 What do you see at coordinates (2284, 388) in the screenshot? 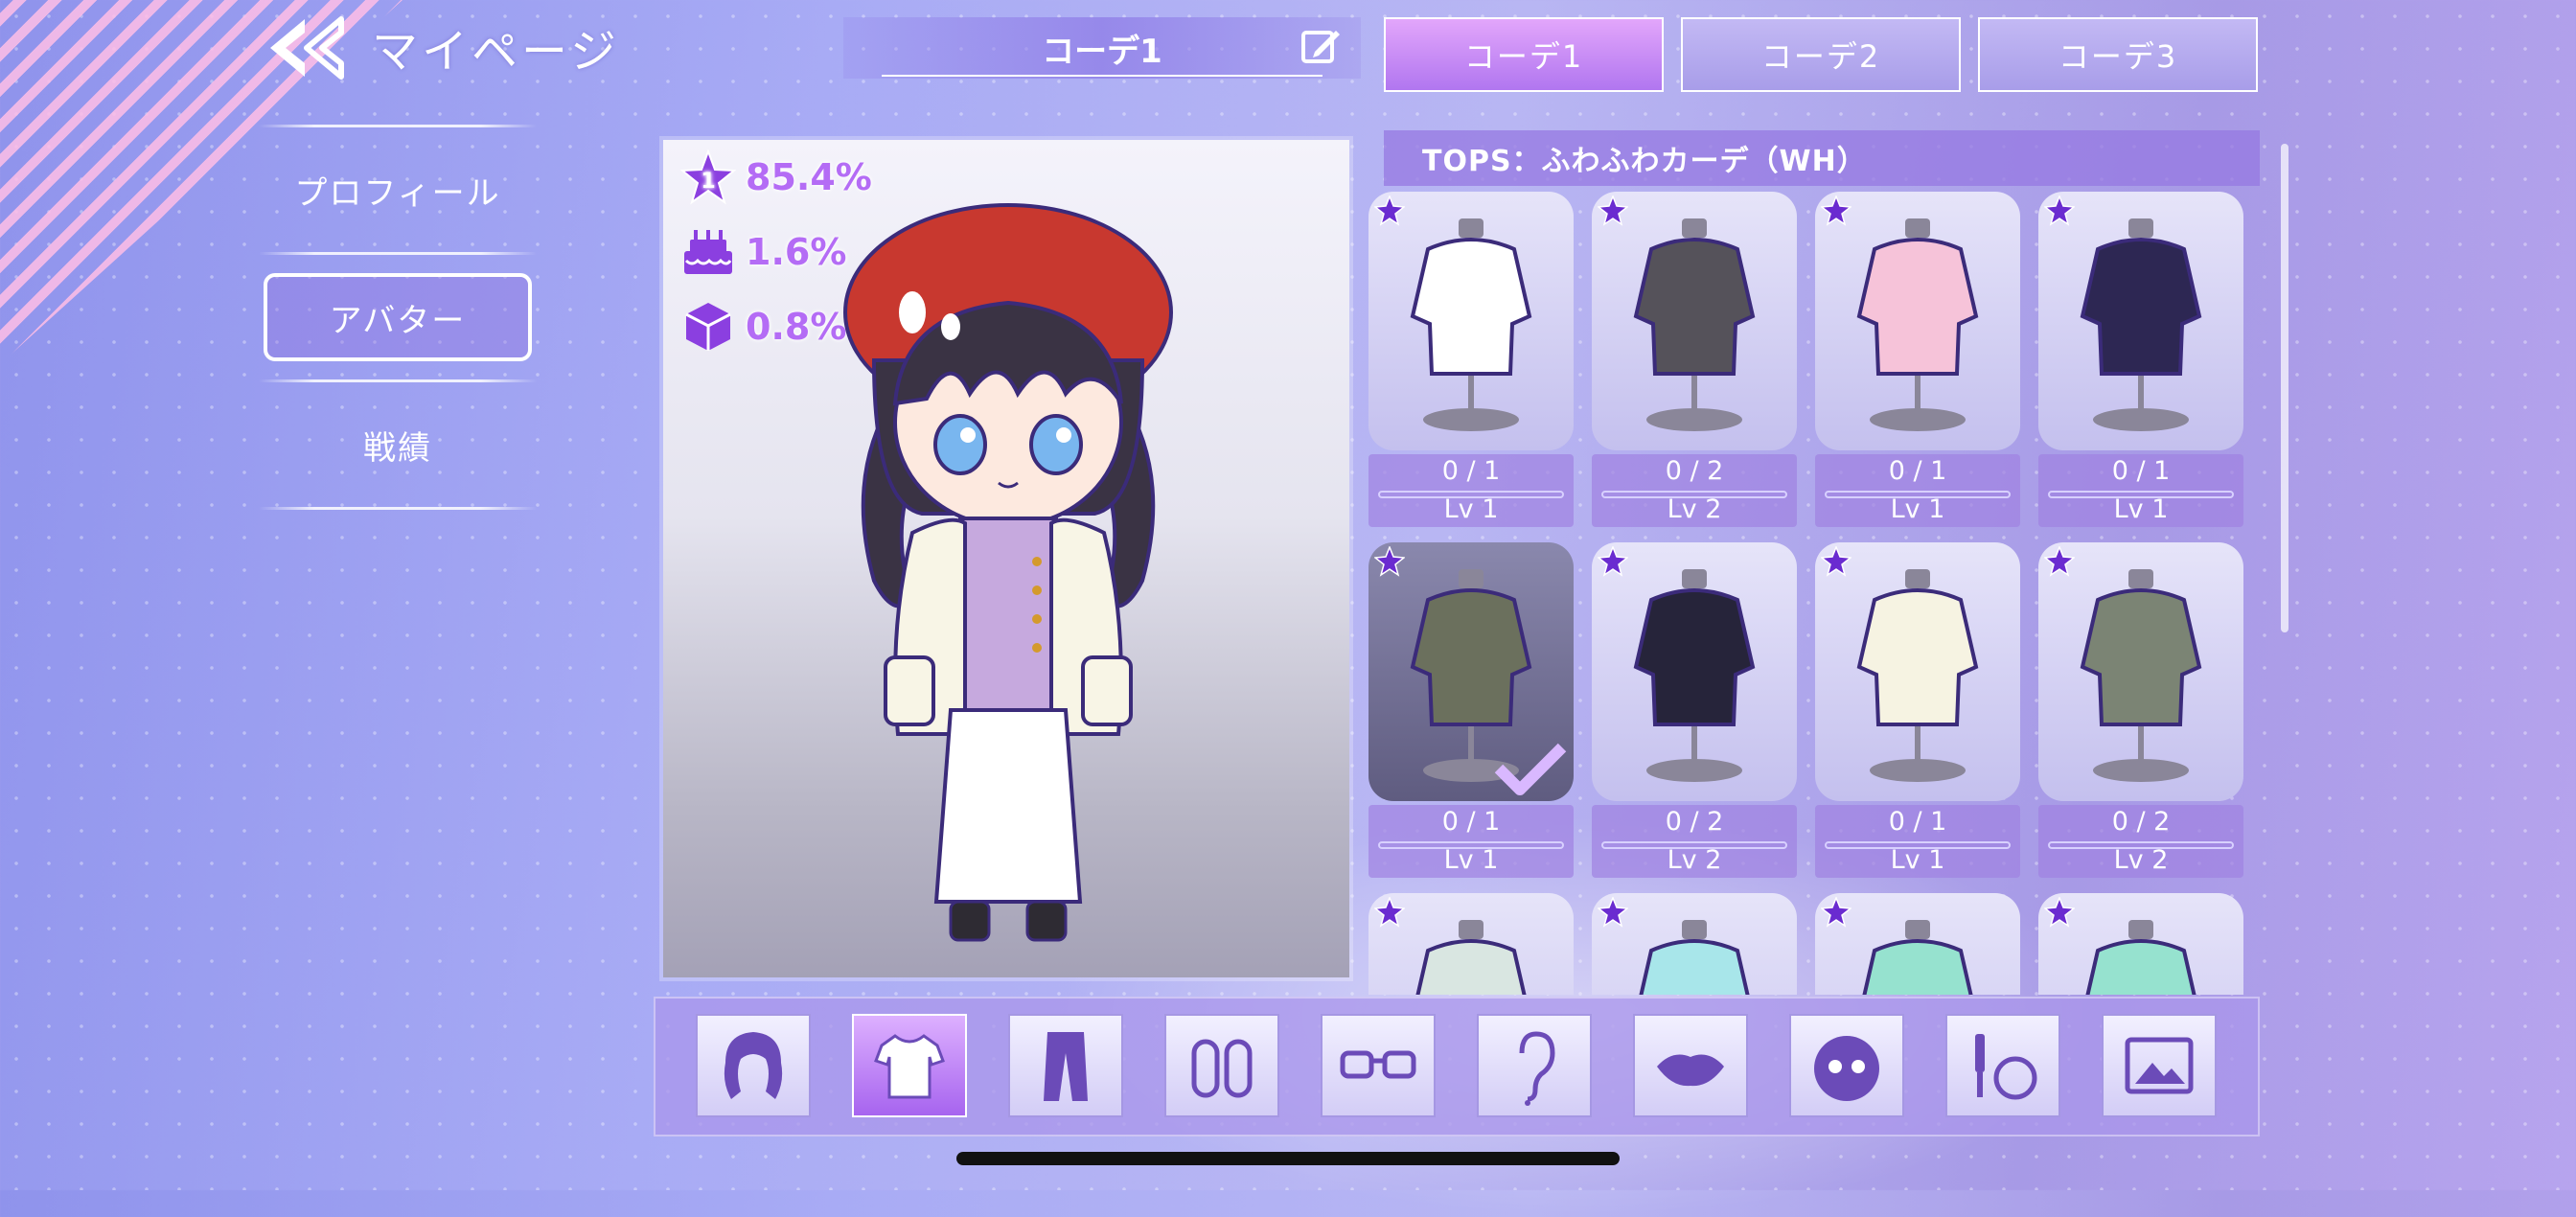
I see `items-scrollbar` at bounding box center [2284, 388].